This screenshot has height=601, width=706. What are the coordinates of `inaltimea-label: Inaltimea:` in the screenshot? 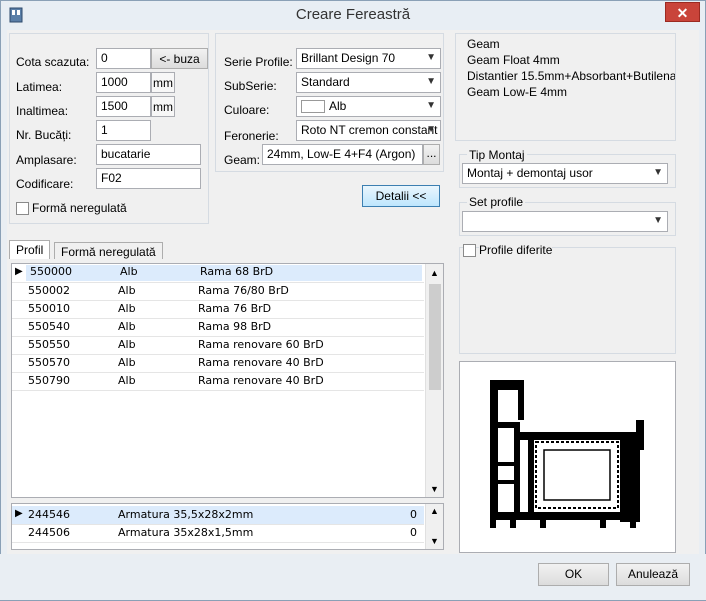 It's located at (42, 111).